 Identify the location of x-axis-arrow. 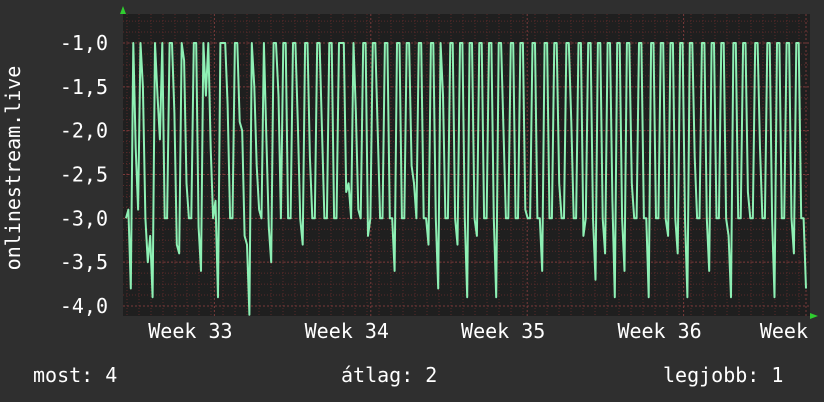
(814, 316).